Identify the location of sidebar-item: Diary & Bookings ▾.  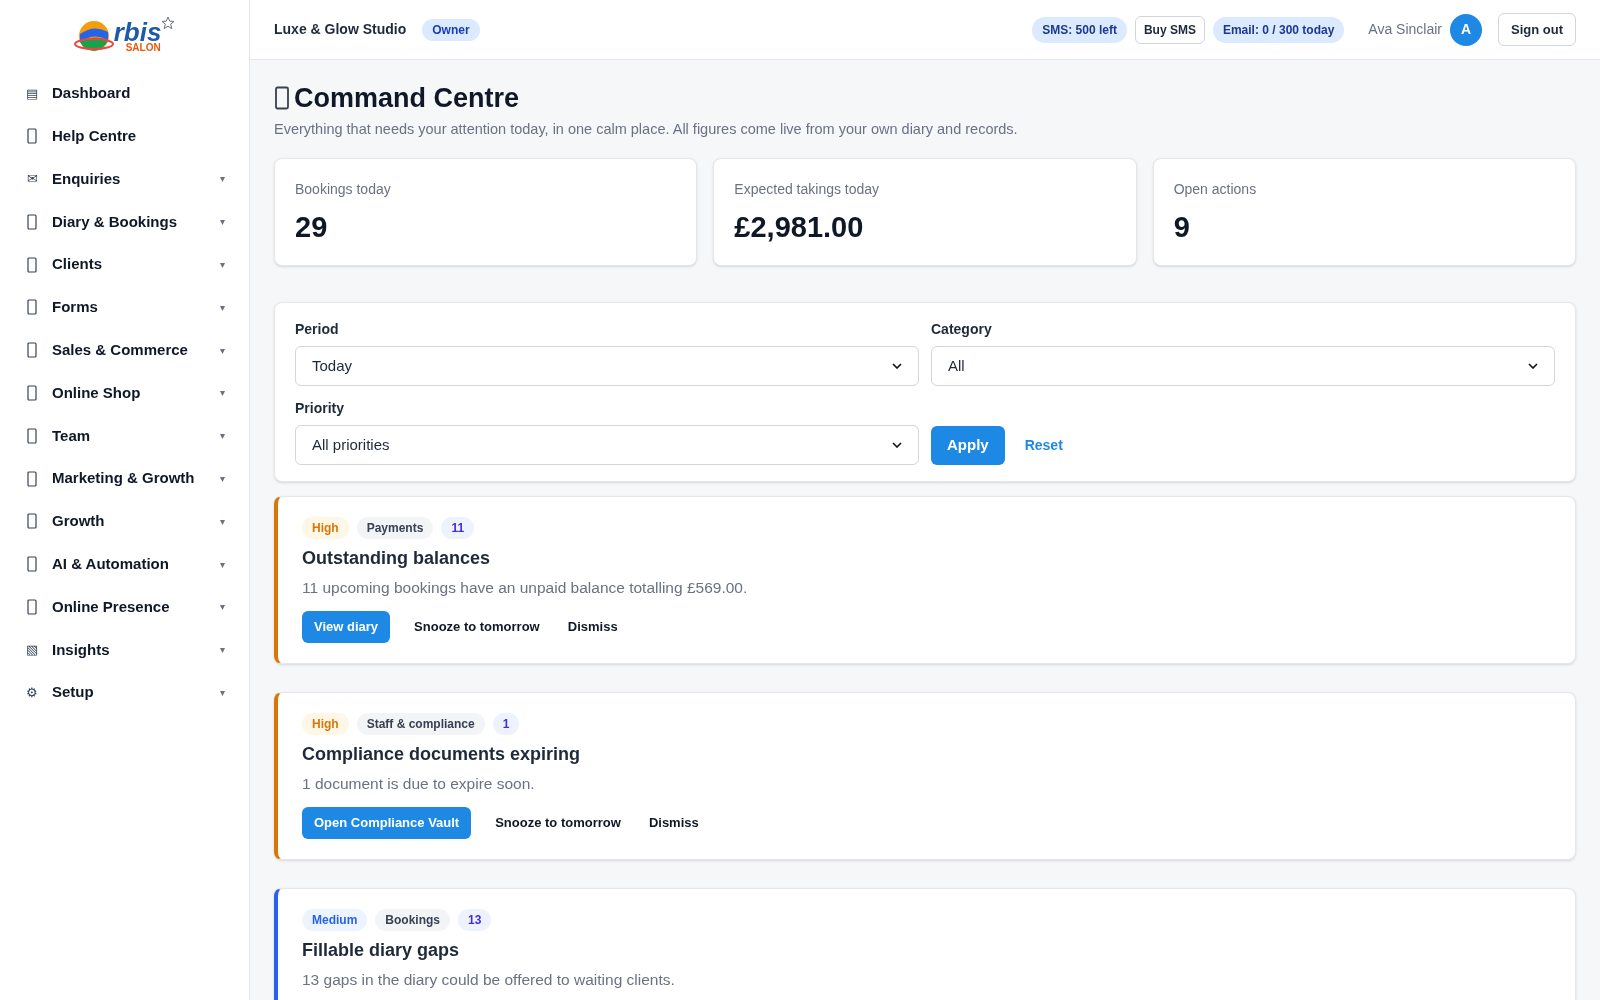
(124, 222).